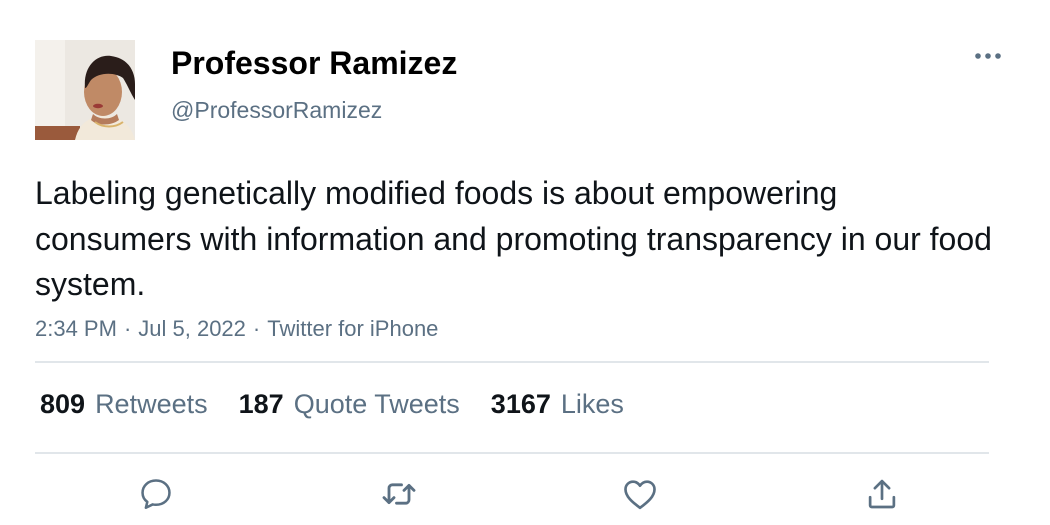 Image resolution: width=1050 pixels, height=525 pixels. I want to click on tweet-date: Jul 5, 2022, so click(192, 328).